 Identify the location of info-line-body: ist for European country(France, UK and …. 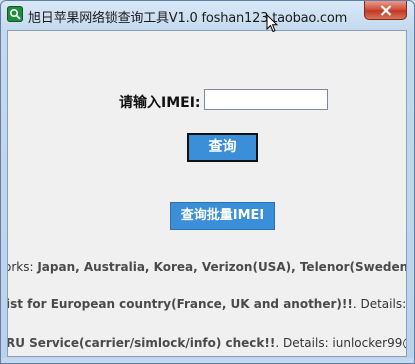
(180, 304).